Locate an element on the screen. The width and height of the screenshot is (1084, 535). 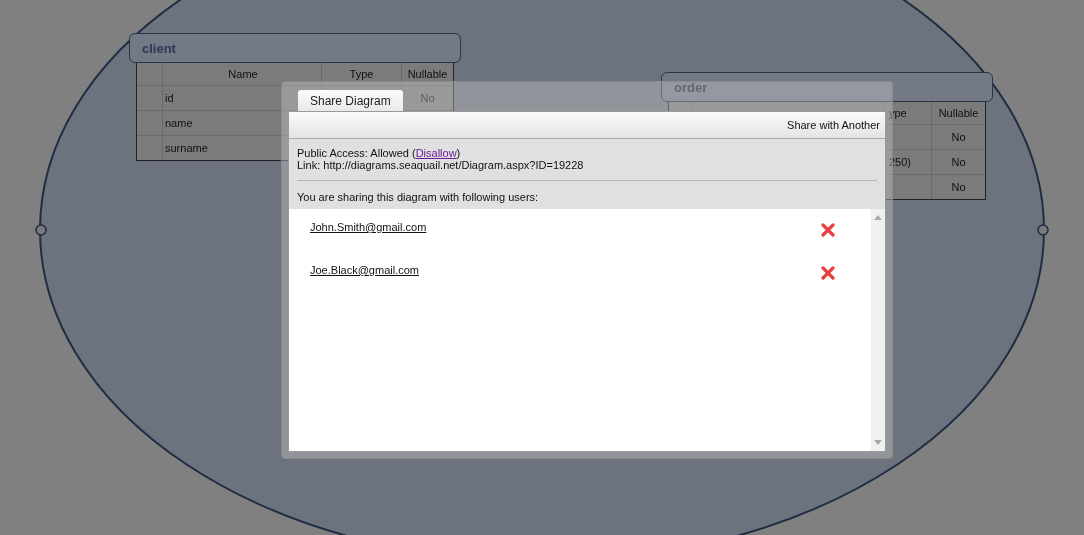
column-header: ype is located at coordinates (898, 113).